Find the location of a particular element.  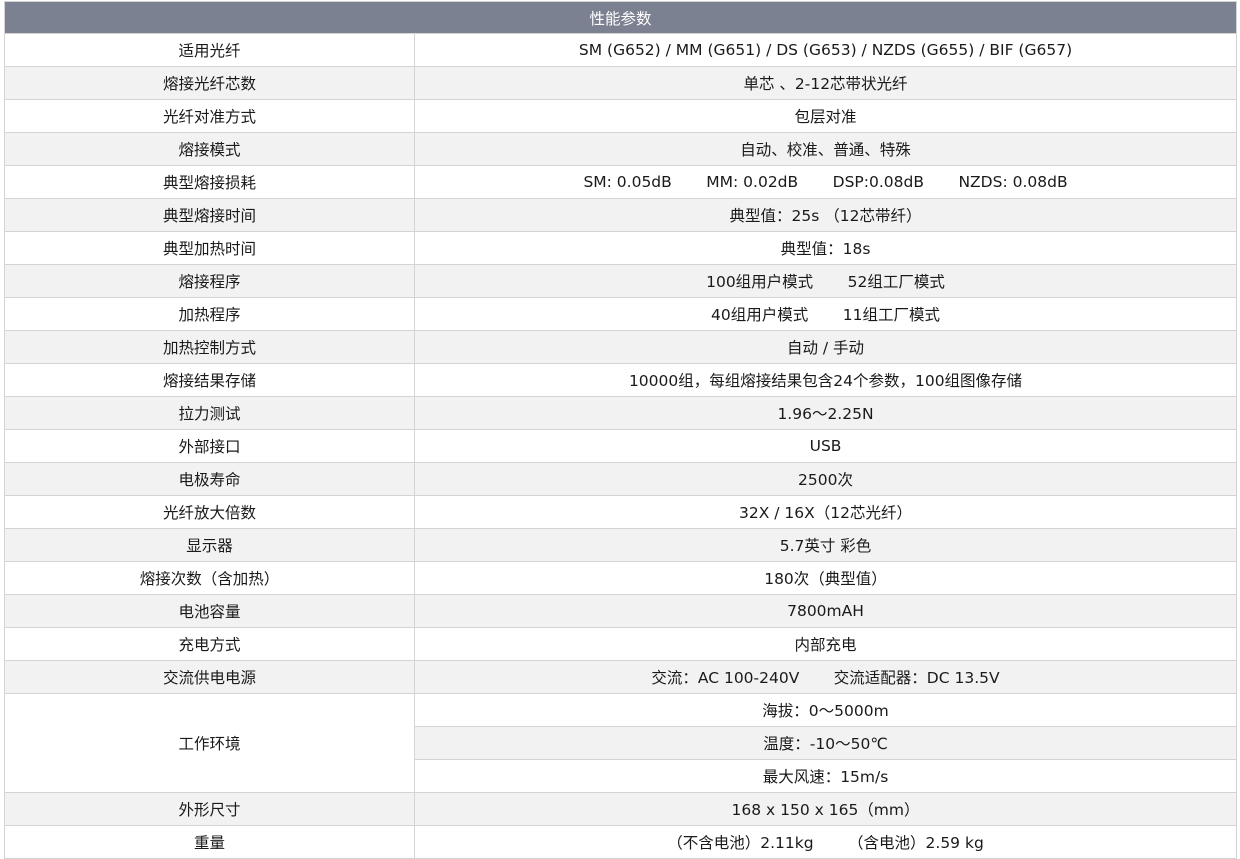

row-label: 交流供电电源 is located at coordinates (209, 677).